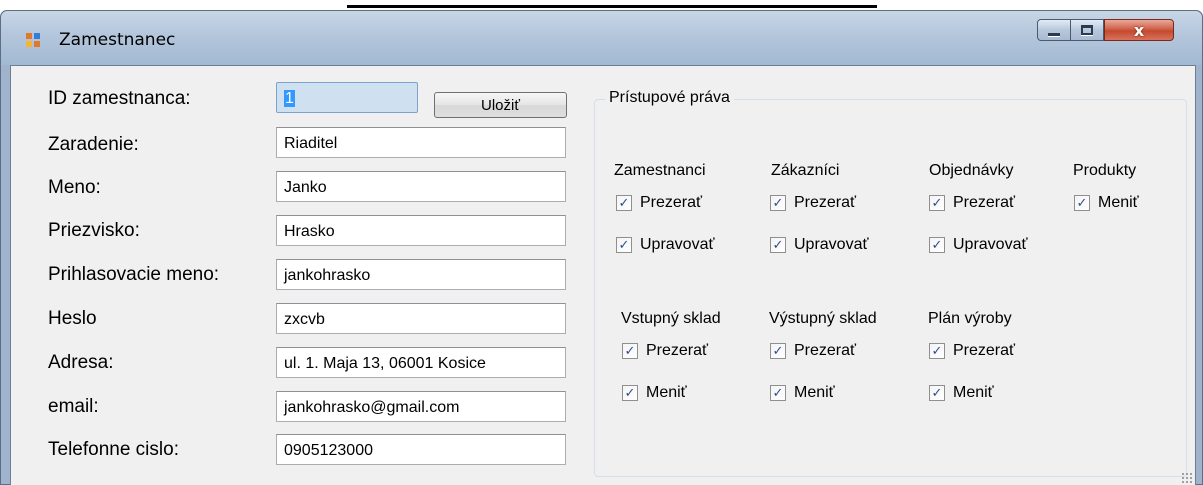 This screenshot has height=485, width=1203. Describe the element at coordinates (421, 274) in the screenshot. I see `username-field: jankohrasko` at that location.